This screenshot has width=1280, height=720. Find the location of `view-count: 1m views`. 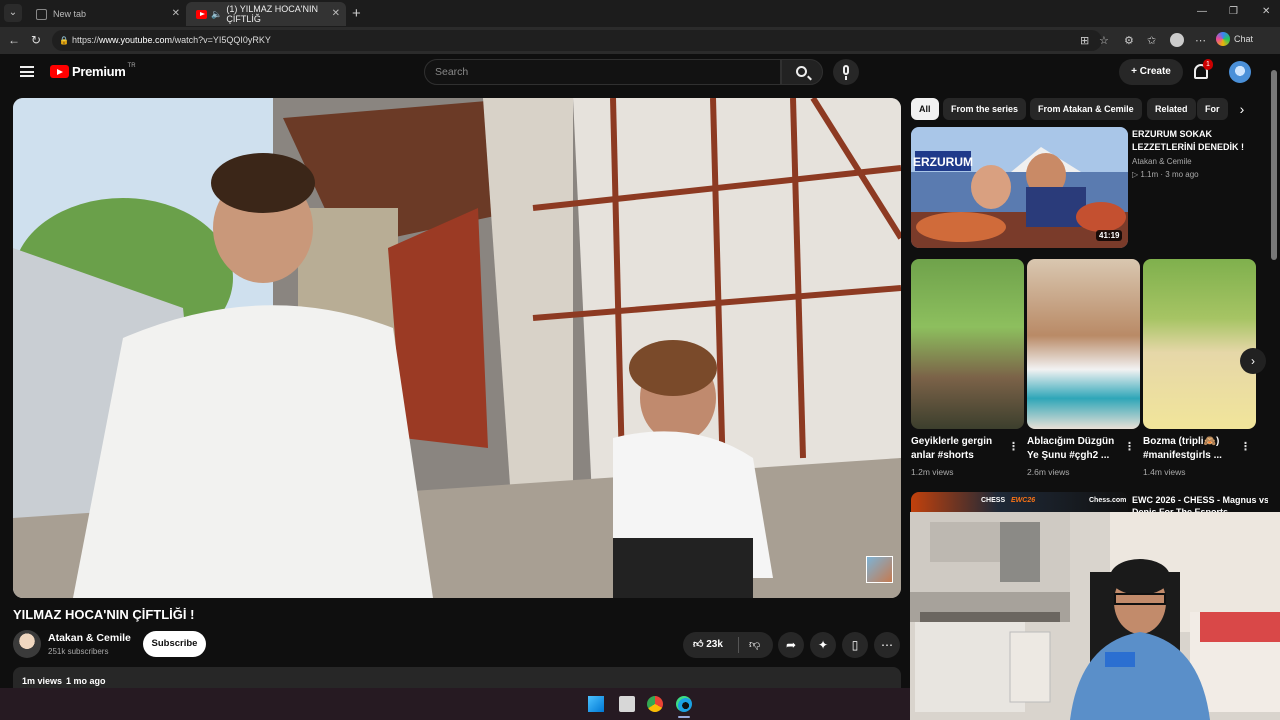

view-count: 1m views is located at coordinates (42, 681).